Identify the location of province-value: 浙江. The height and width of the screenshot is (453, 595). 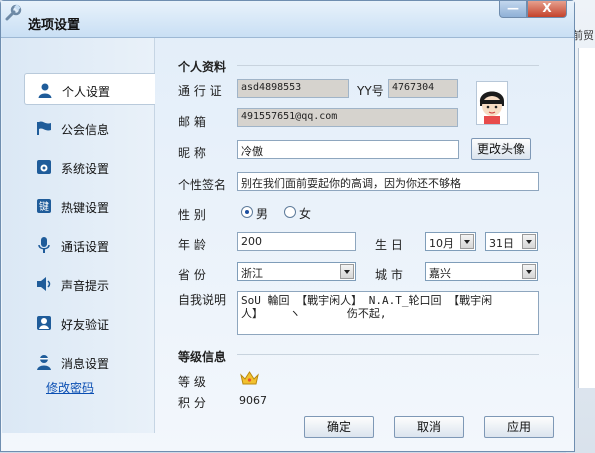
(252, 273).